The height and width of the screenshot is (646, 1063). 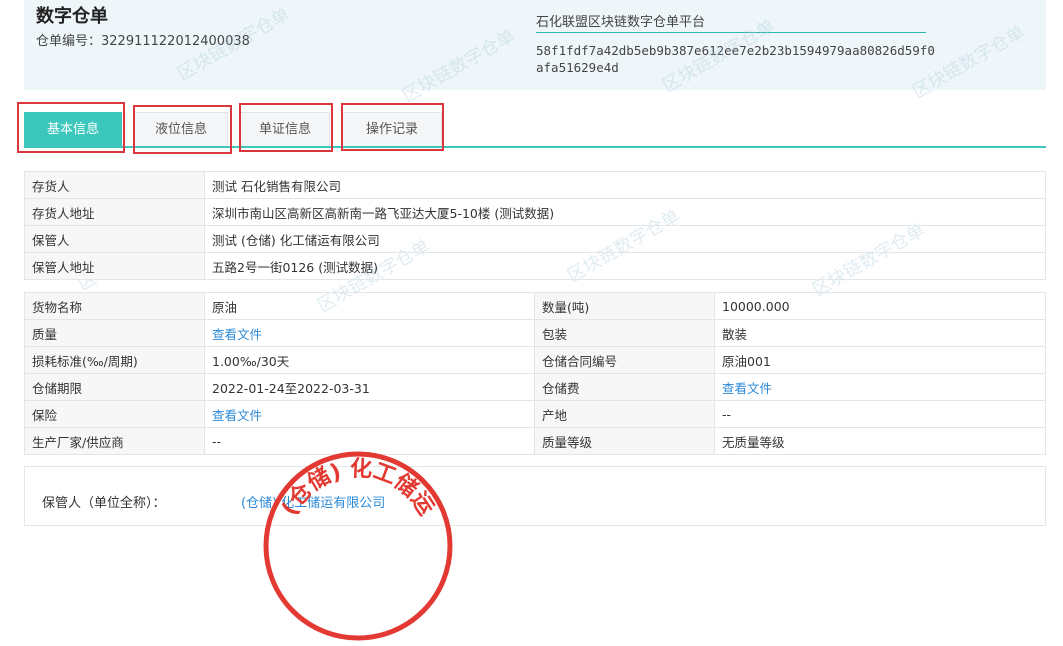 I want to click on contract-number-label: 仓储合同编号, so click(x=624, y=360).